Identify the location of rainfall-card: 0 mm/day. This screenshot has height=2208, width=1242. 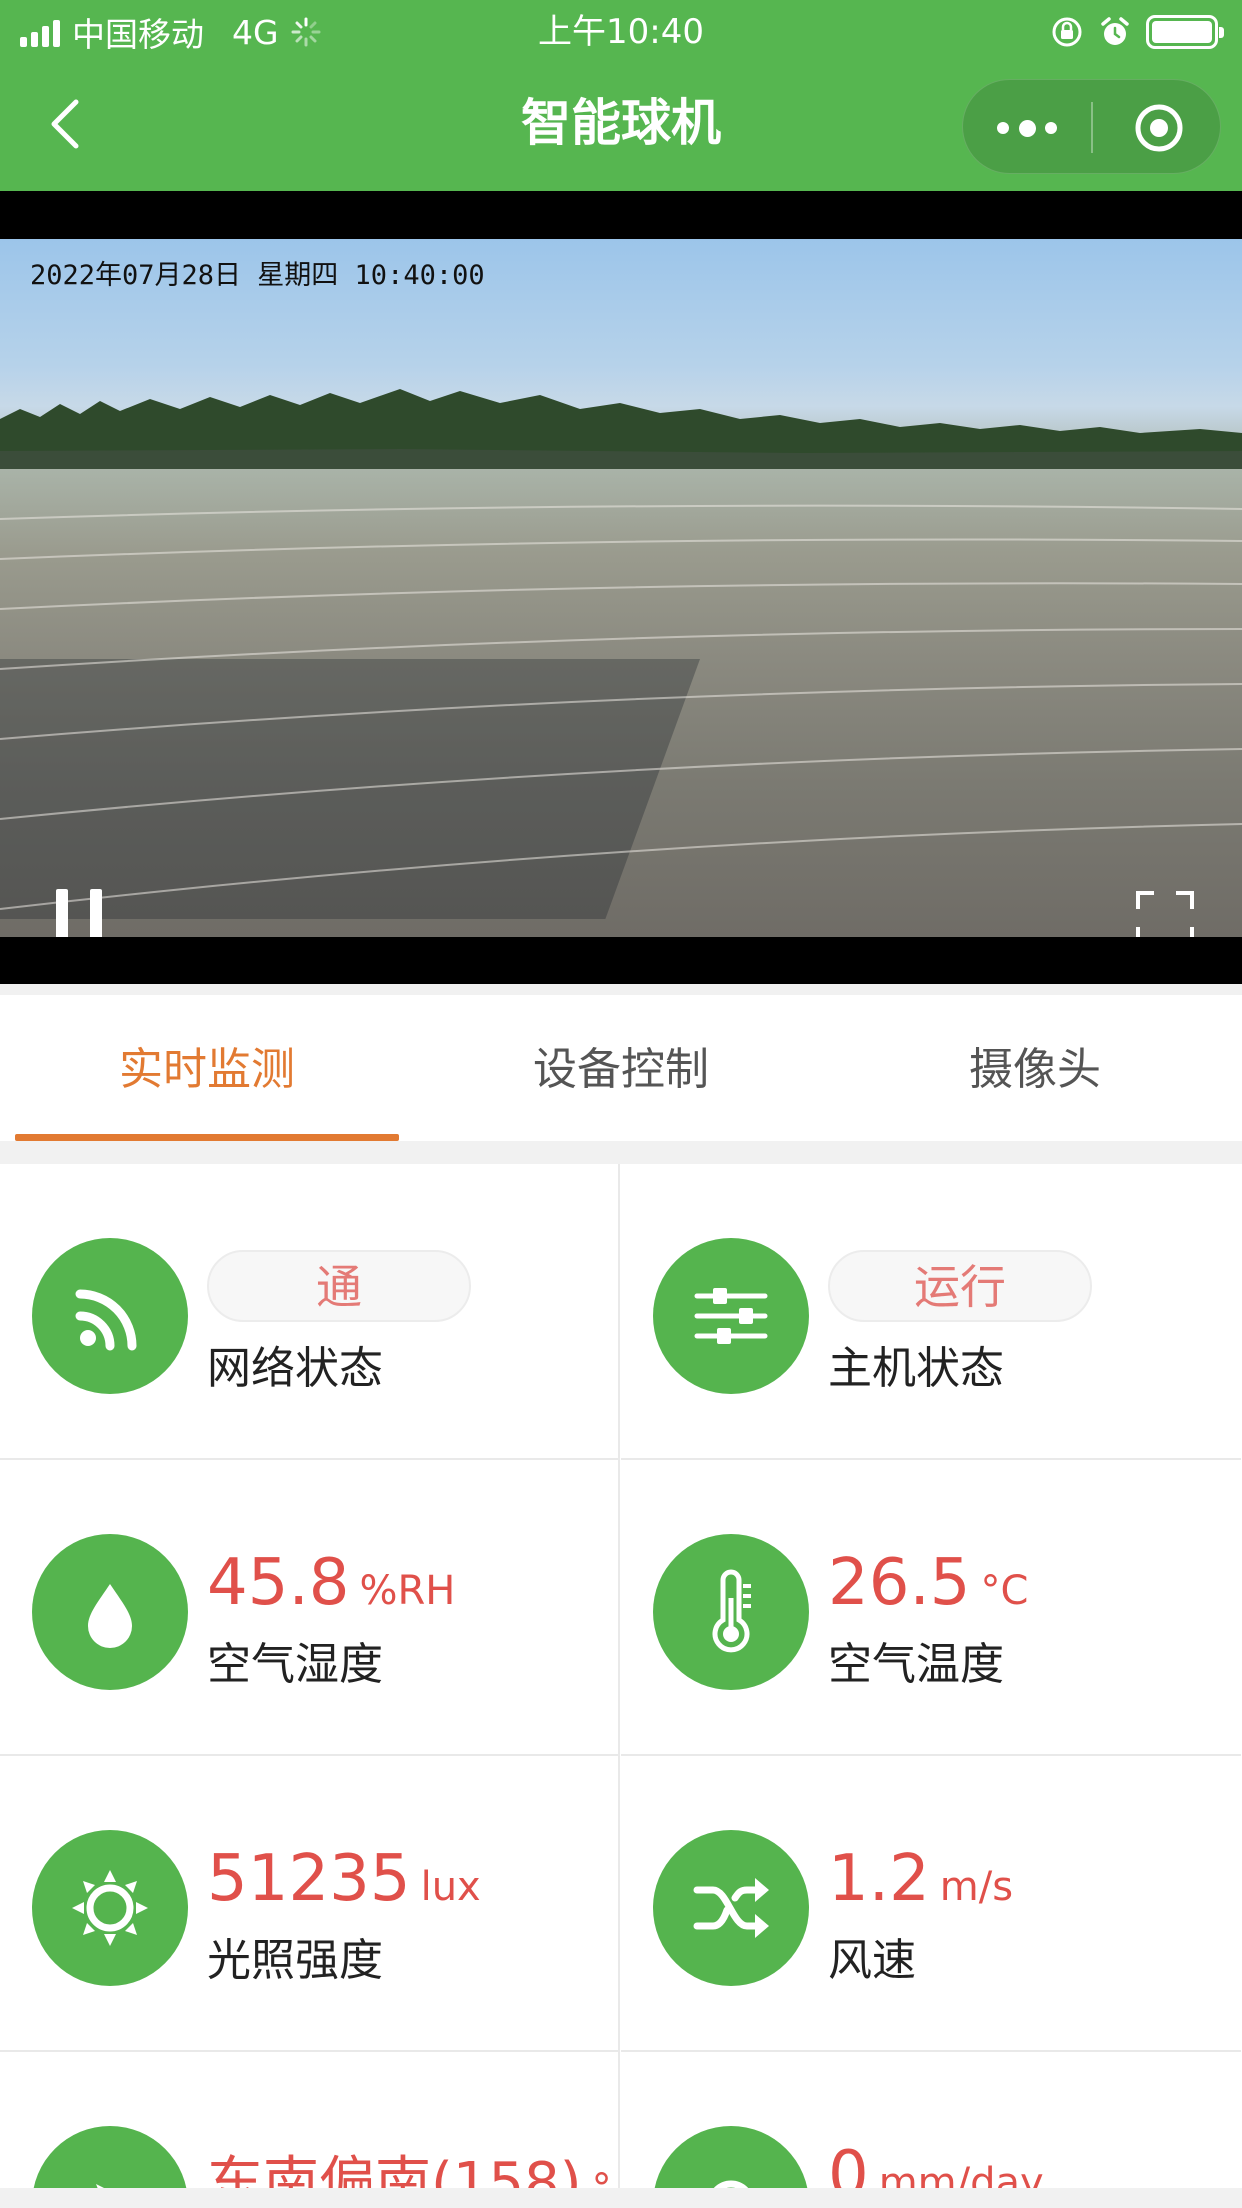
(931, 2130).